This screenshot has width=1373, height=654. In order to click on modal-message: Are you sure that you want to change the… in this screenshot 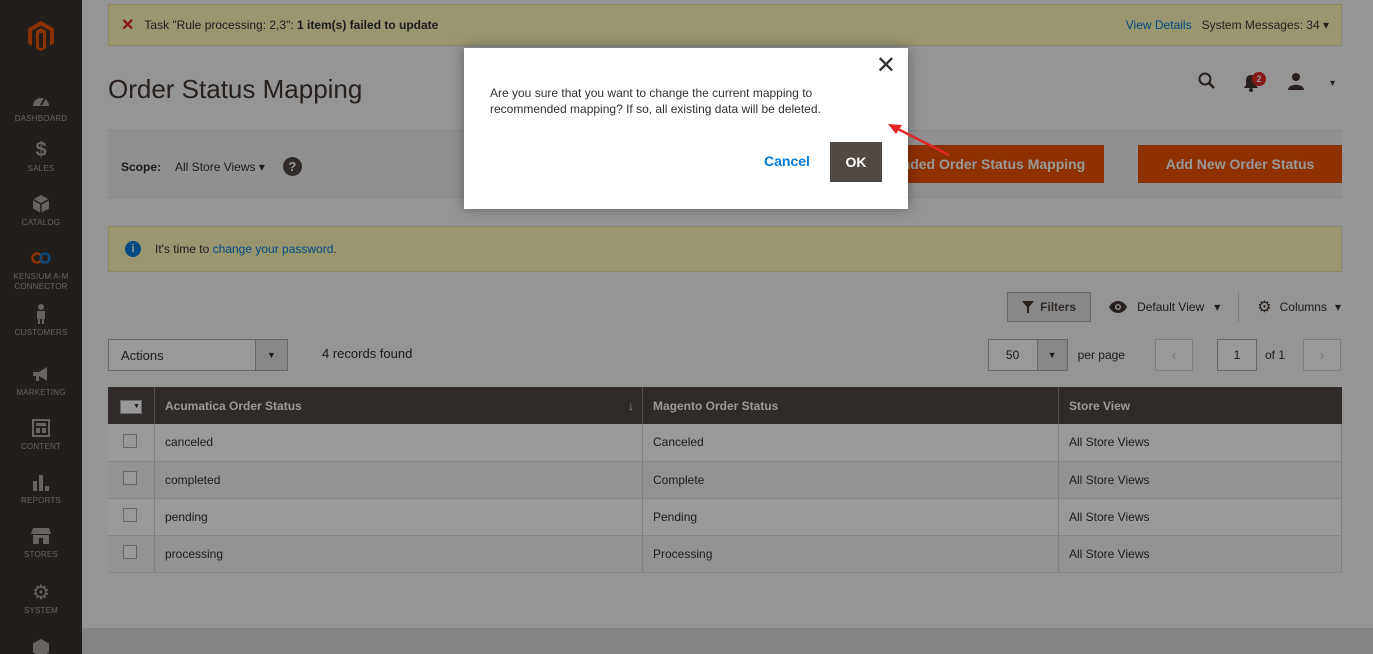, I will do `click(655, 101)`.